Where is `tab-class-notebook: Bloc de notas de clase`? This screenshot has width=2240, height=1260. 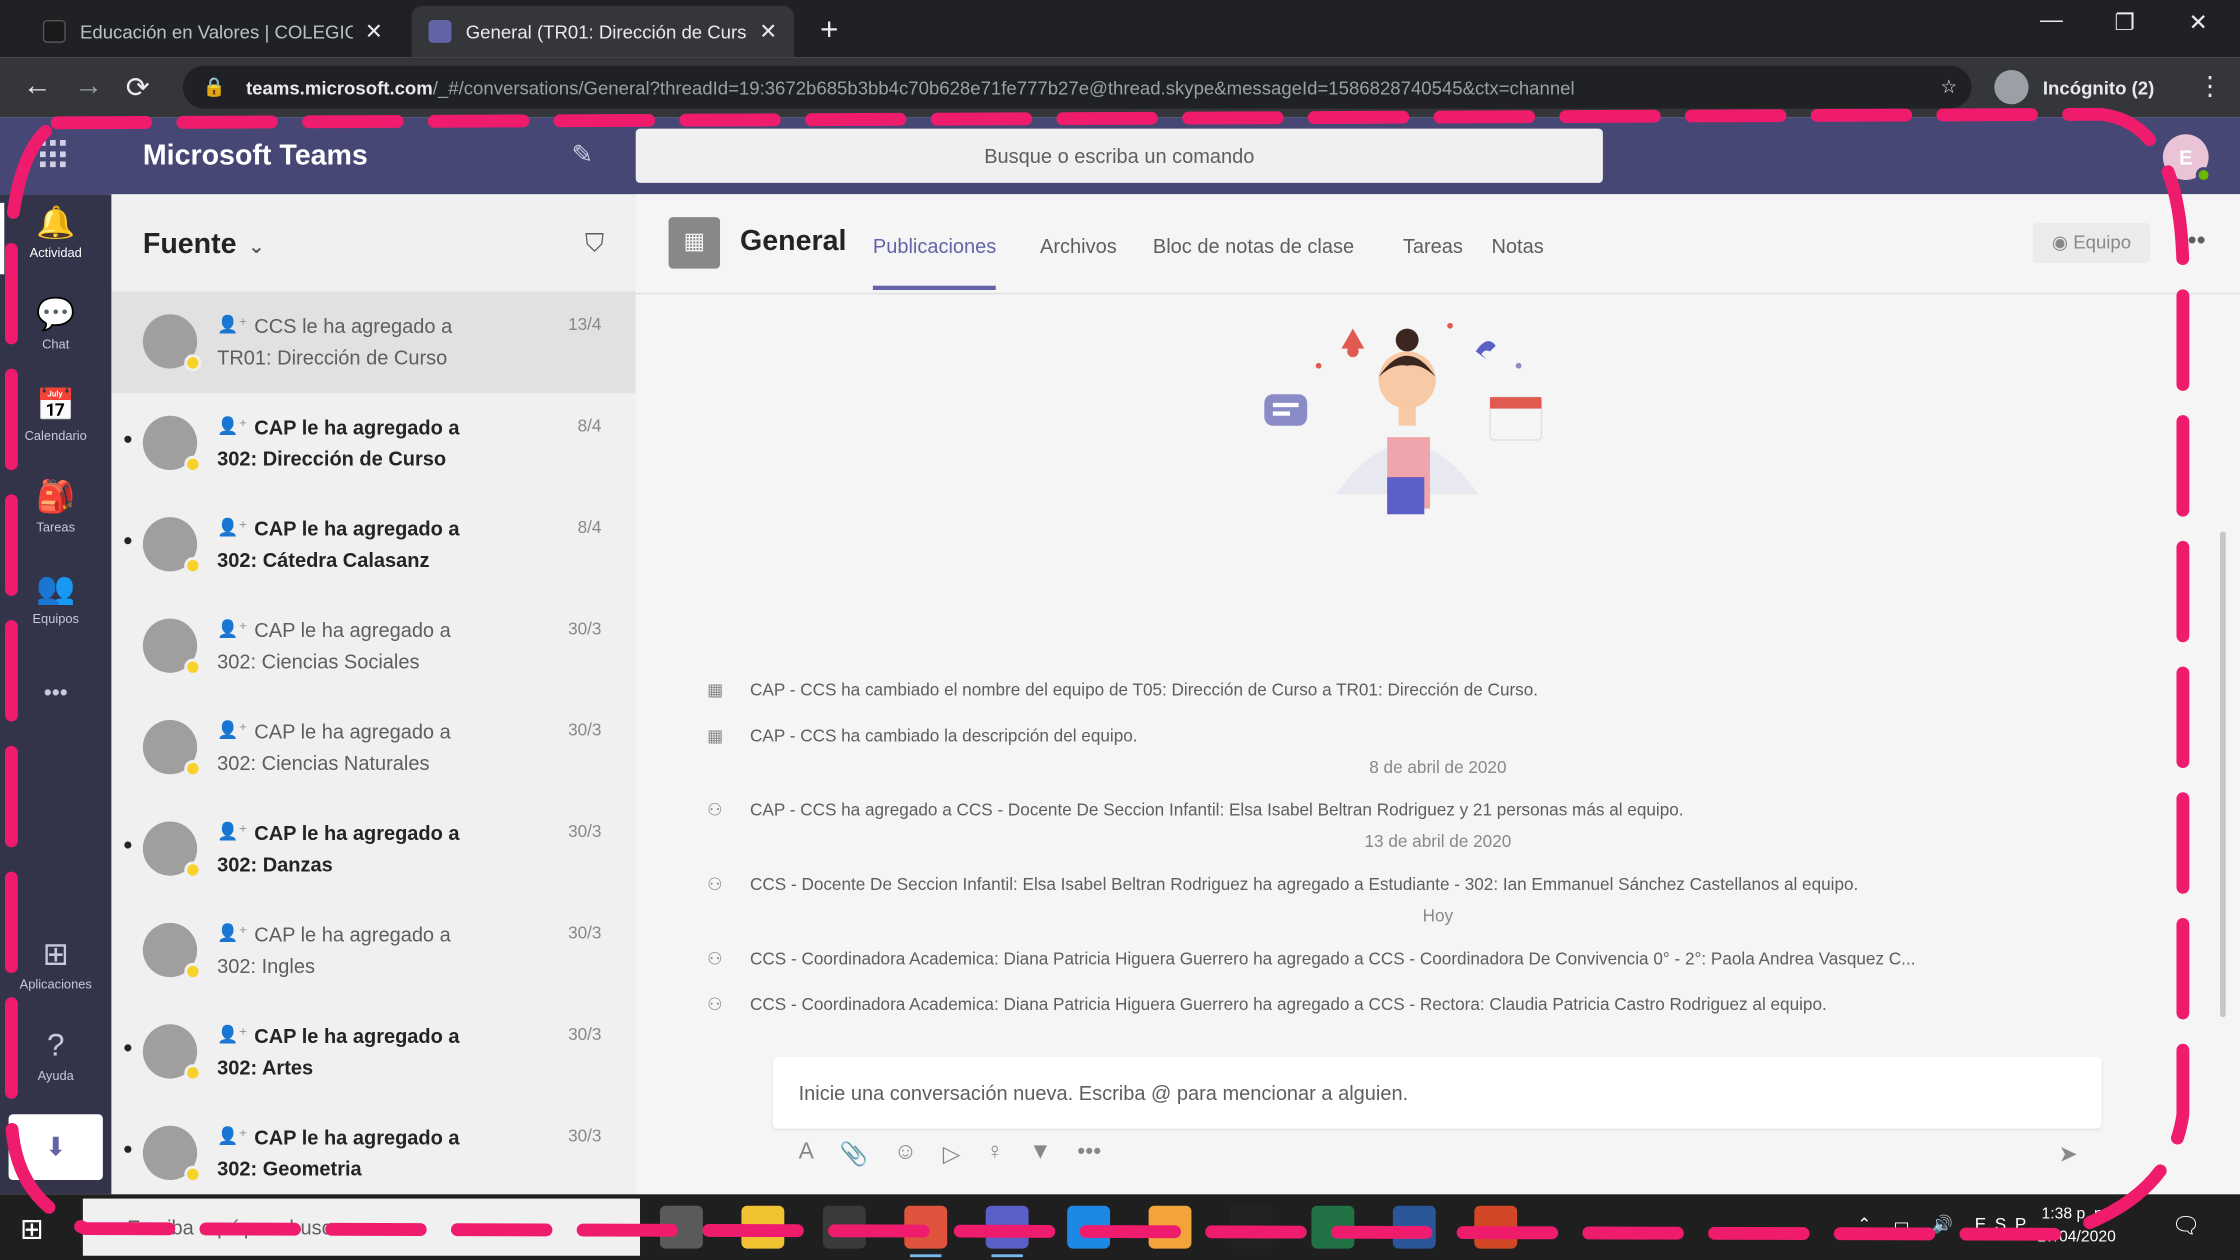 tab-class-notebook: Bloc de notas de clase is located at coordinates (1253, 245).